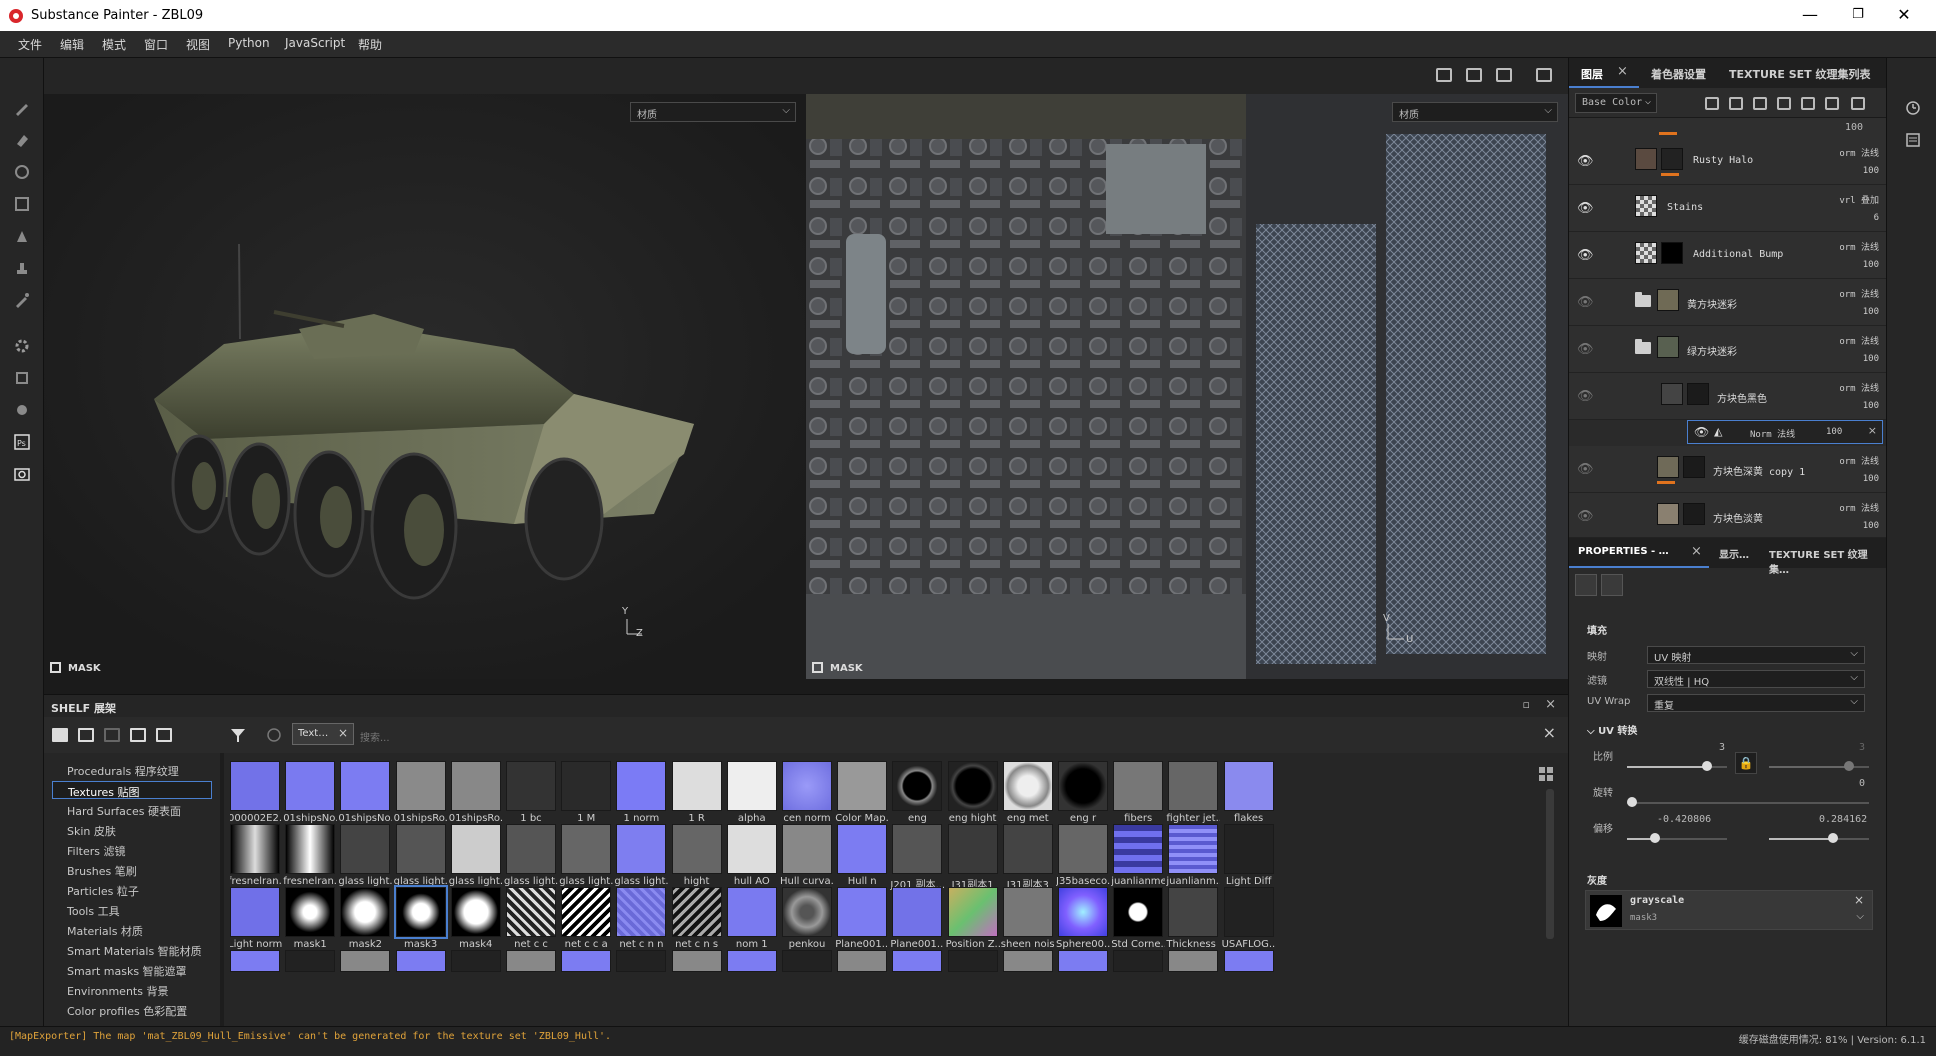 This screenshot has height=1056, width=1936. What do you see at coordinates (1748, 802) in the screenshot?
I see `rotation-slider` at bounding box center [1748, 802].